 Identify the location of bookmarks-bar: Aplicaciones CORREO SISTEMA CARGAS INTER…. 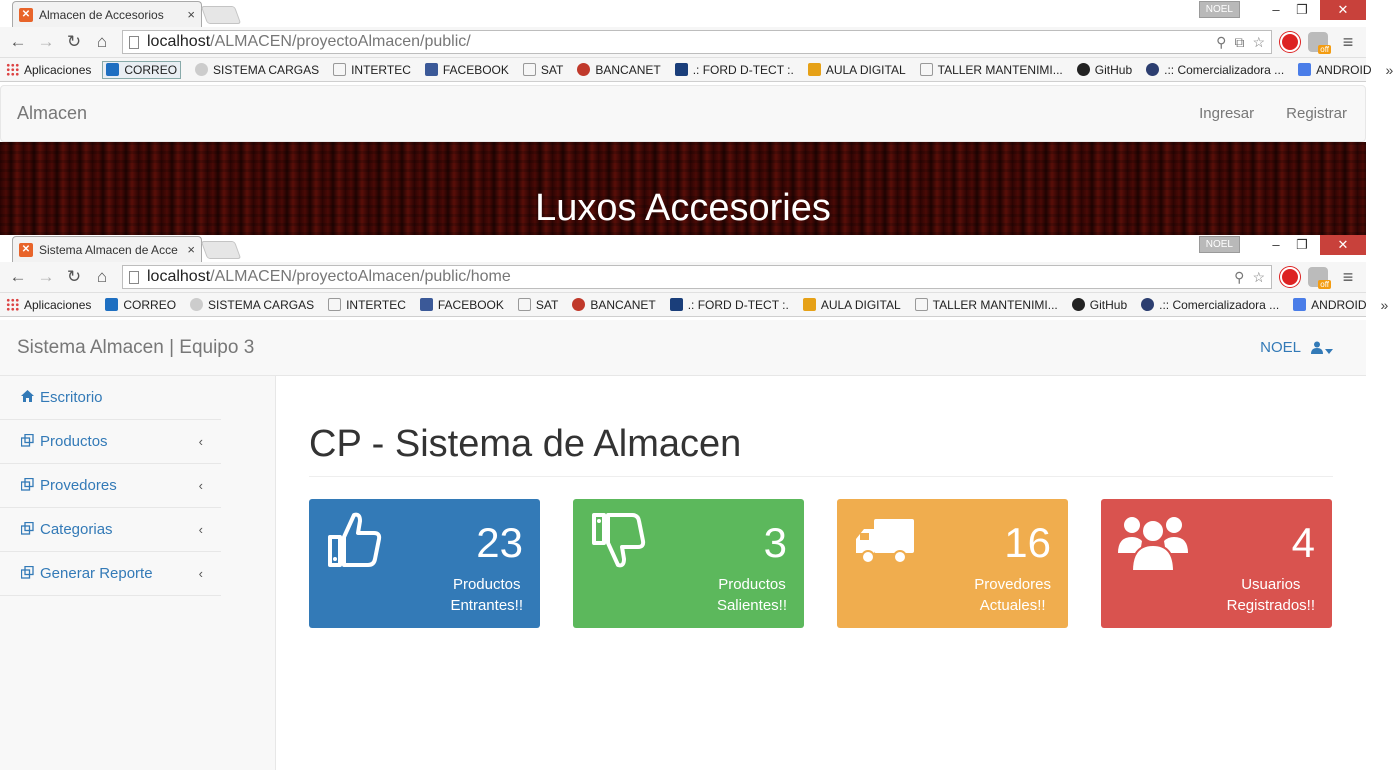
(696, 70).